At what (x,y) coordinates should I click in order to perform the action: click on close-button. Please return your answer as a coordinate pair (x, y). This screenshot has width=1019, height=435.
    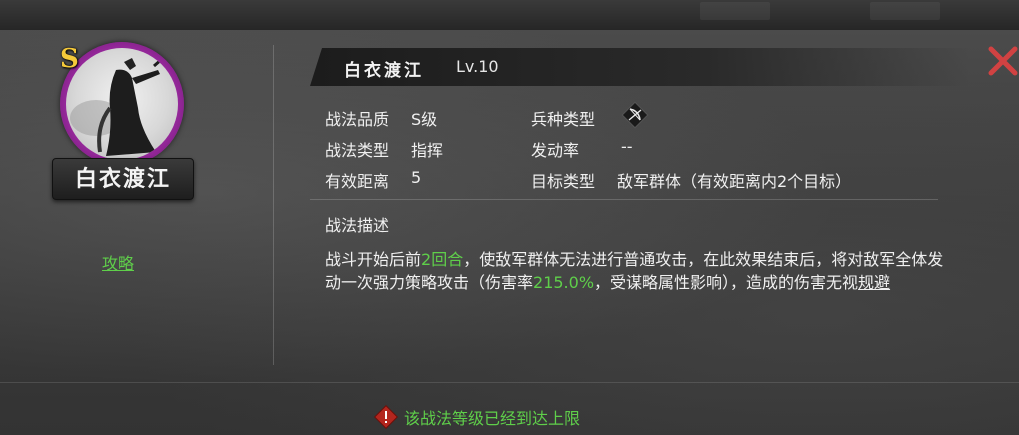
    Looking at the image, I should click on (1002, 61).